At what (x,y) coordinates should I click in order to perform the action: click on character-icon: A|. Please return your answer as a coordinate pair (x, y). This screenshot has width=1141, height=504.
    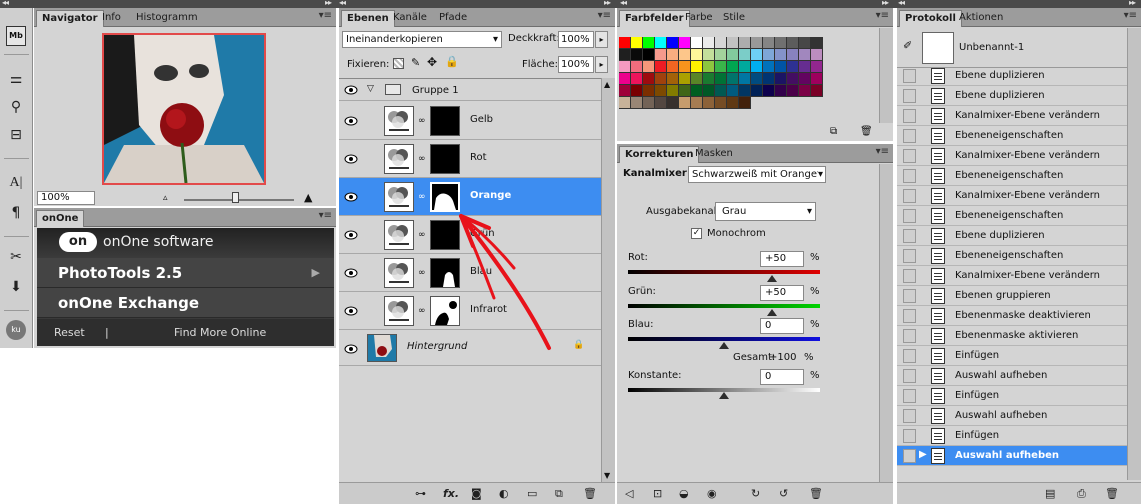
    Looking at the image, I should click on (16, 183).